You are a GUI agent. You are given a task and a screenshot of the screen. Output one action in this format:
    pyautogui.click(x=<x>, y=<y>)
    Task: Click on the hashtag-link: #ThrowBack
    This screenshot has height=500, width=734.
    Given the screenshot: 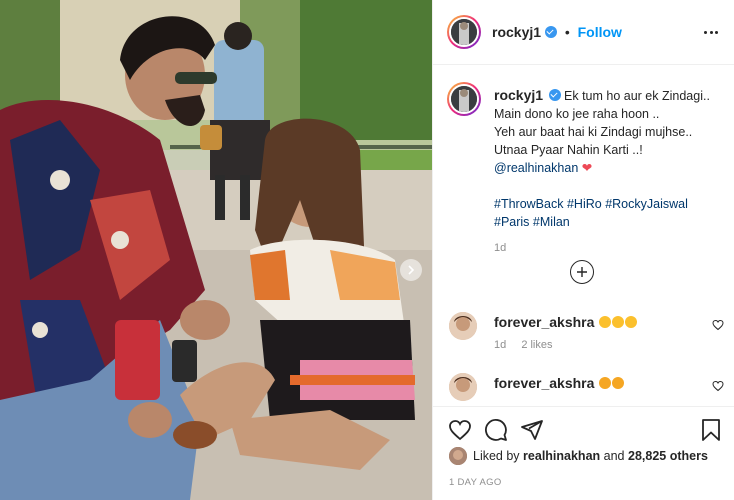 What is the action you would take?
    pyautogui.click(x=528, y=204)
    